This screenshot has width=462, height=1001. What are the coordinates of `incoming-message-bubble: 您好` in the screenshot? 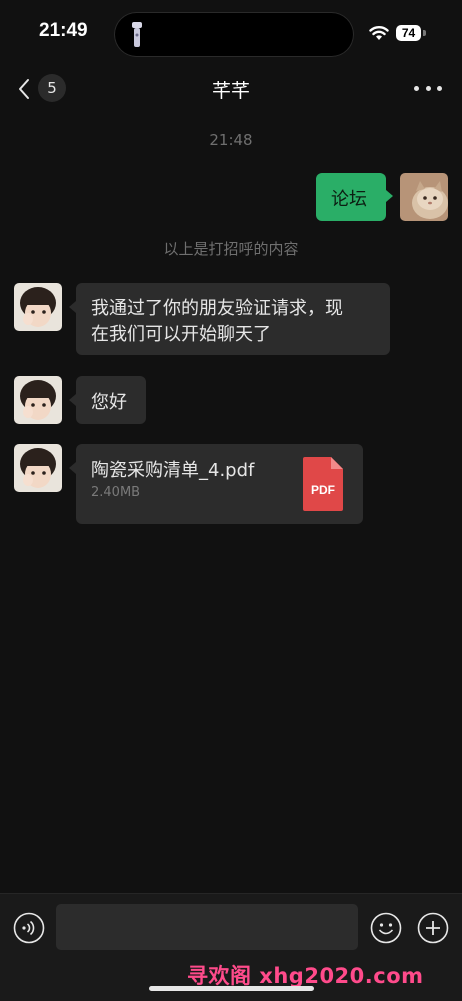 It's located at (111, 400).